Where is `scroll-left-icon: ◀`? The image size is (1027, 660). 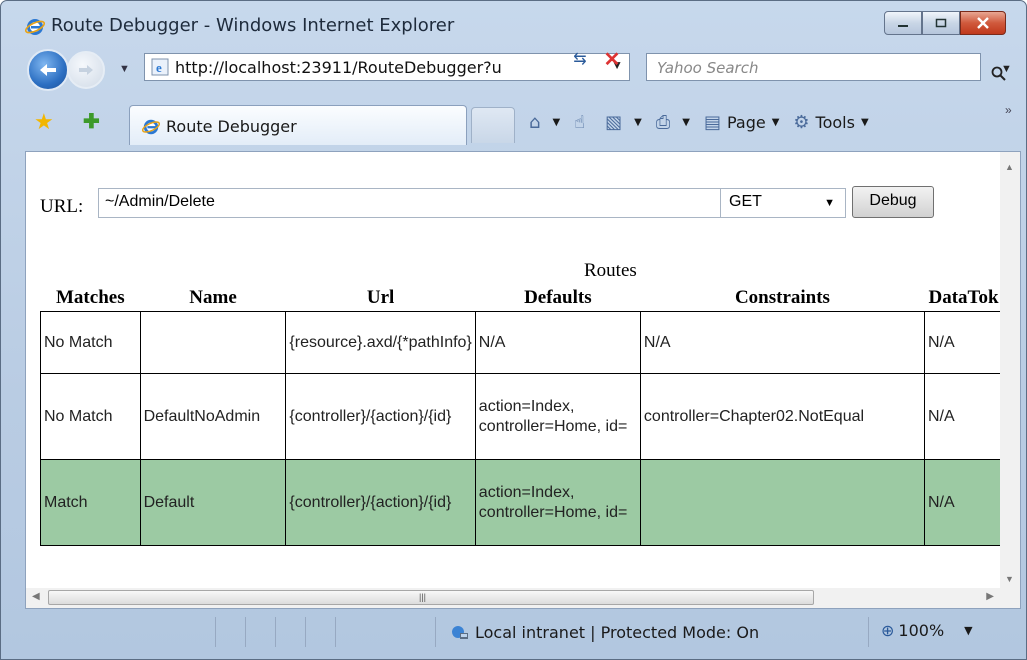 scroll-left-icon: ◀ is located at coordinates (36, 596).